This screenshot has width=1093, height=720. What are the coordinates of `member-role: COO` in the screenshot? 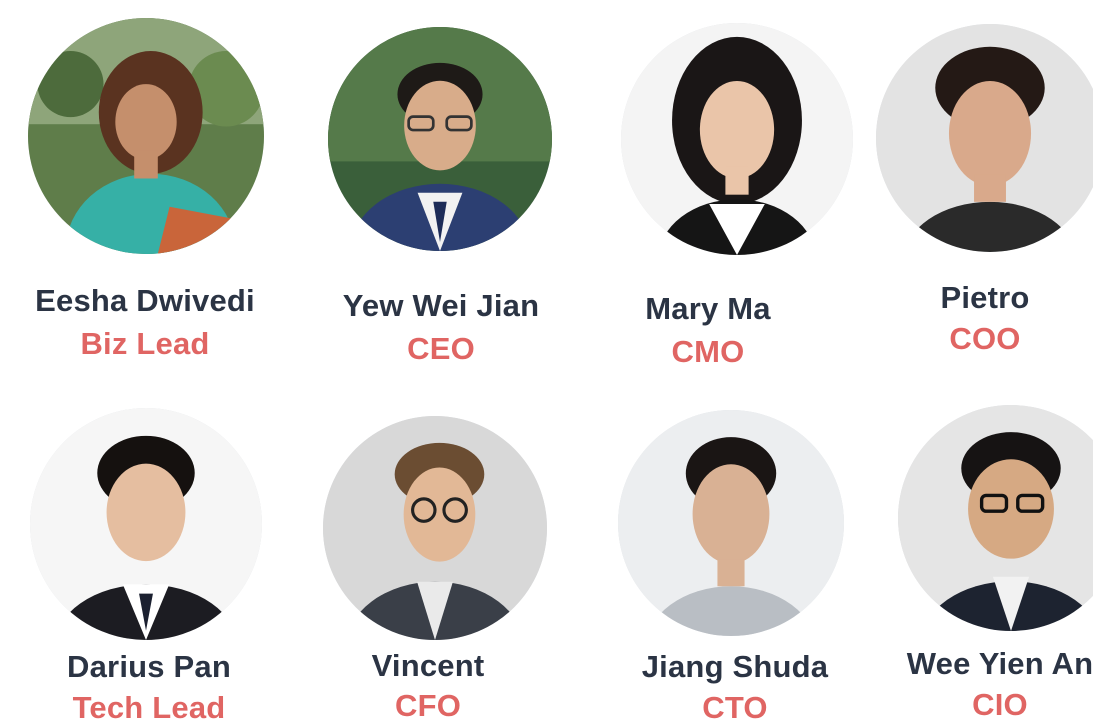 It's located at (985, 338).